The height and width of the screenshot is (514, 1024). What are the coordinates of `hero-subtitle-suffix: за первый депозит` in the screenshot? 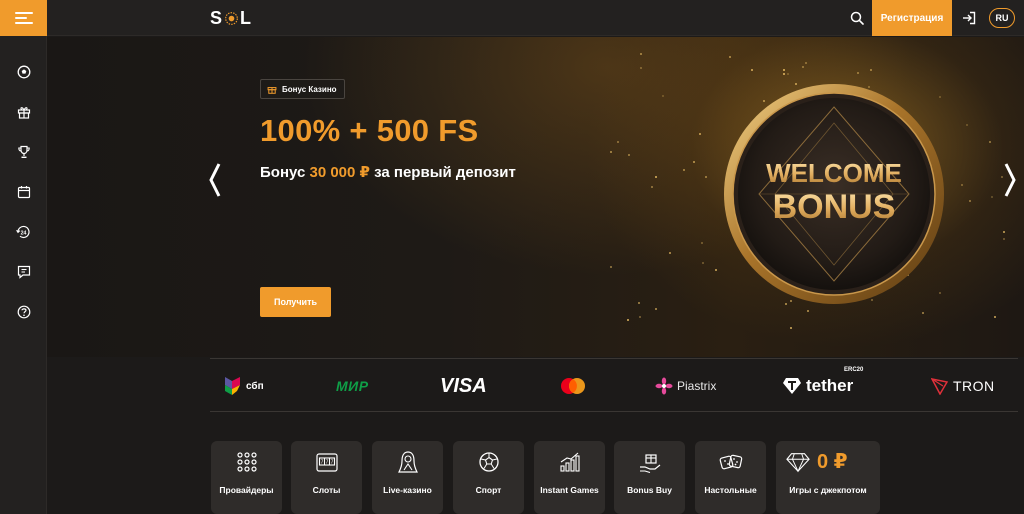 It's located at (442, 172).